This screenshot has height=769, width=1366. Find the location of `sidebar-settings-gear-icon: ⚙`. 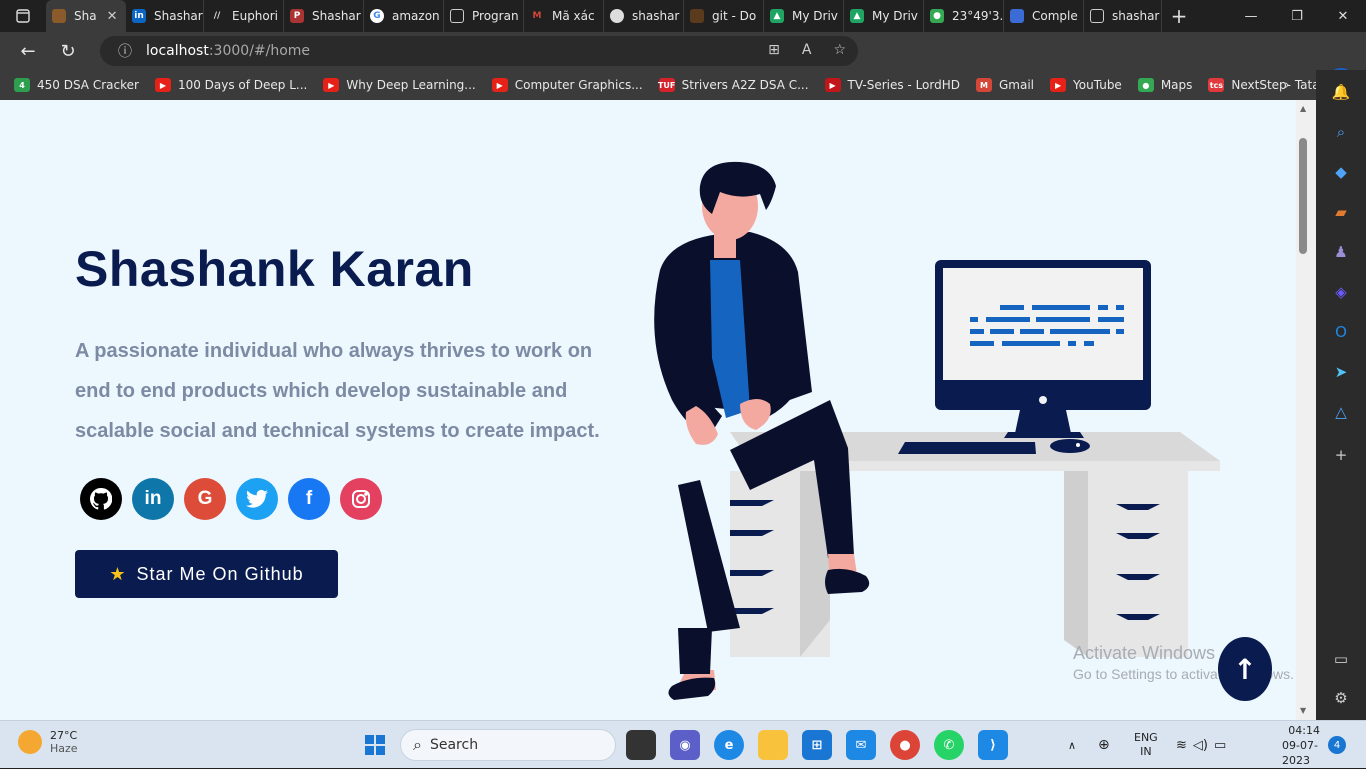

sidebar-settings-gear-icon: ⚙ is located at coordinates (1341, 698).